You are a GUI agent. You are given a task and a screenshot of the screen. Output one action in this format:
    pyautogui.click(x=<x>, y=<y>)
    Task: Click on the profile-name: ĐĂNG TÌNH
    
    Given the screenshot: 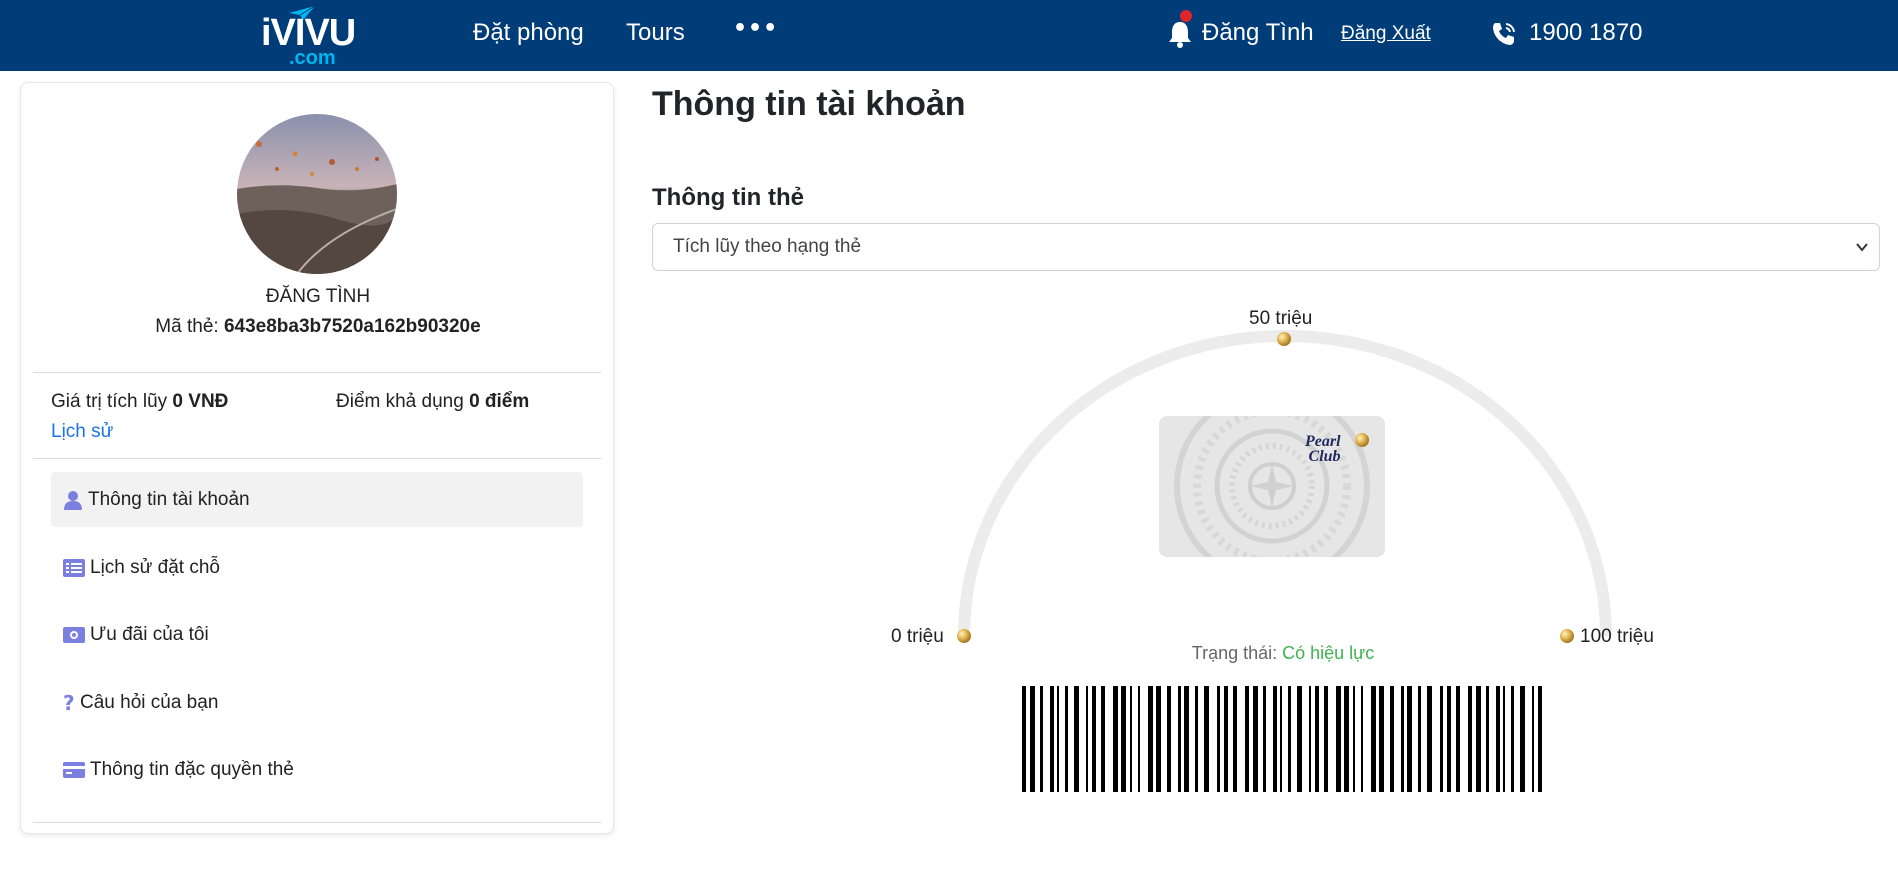 What is the action you would take?
    pyautogui.click(x=318, y=296)
    